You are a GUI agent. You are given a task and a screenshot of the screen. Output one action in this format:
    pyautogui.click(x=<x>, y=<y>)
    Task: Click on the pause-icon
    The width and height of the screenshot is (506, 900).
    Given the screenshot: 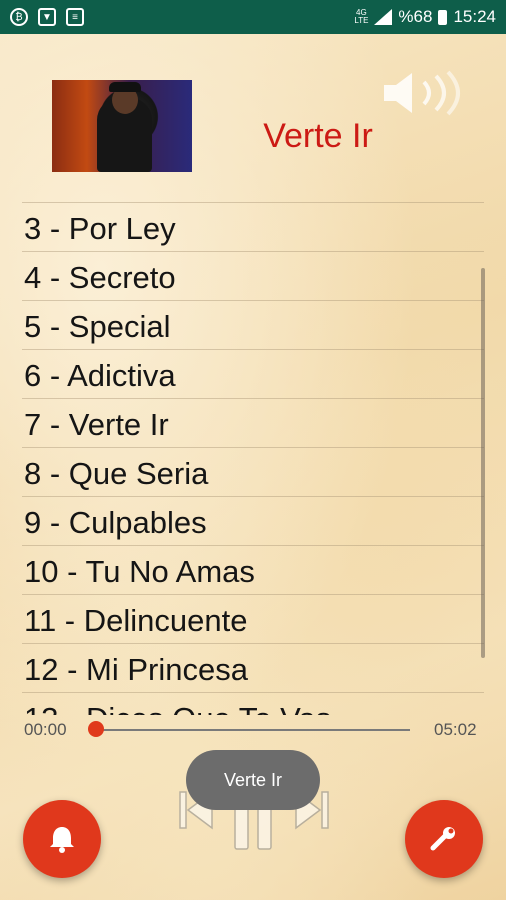 What is the action you would take?
    pyautogui.click(x=253, y=828)
    